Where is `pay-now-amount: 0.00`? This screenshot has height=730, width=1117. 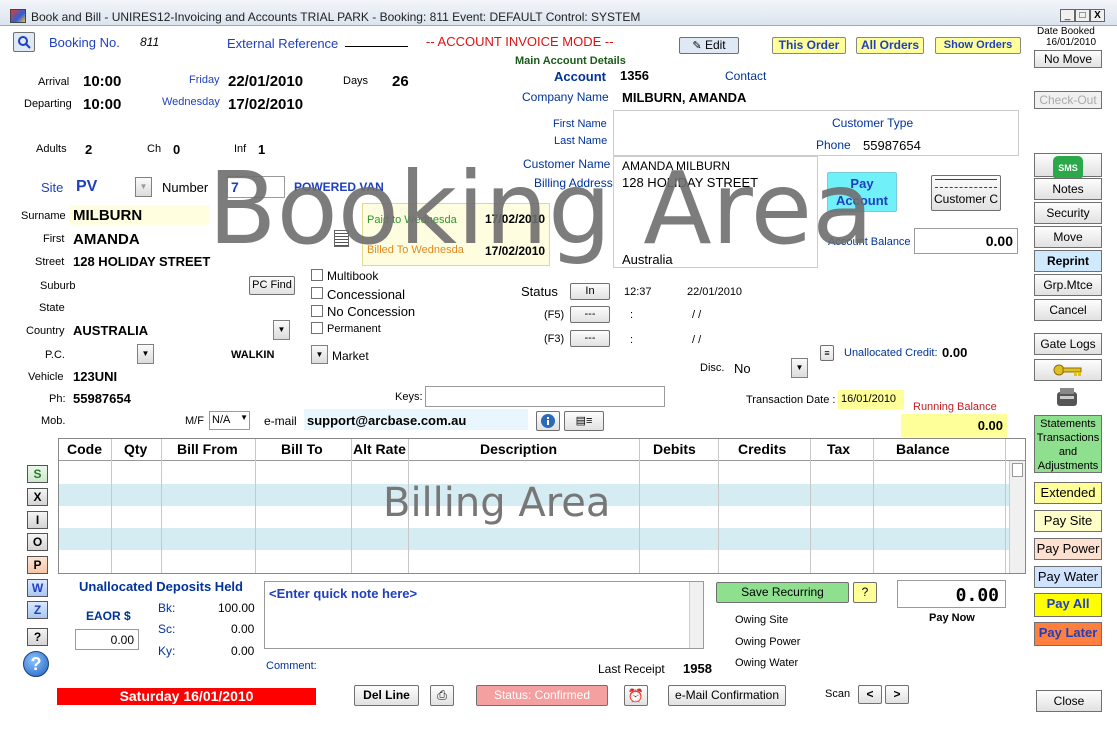
pay-now-amount: 0.00 is located at coordinates (951, 594).